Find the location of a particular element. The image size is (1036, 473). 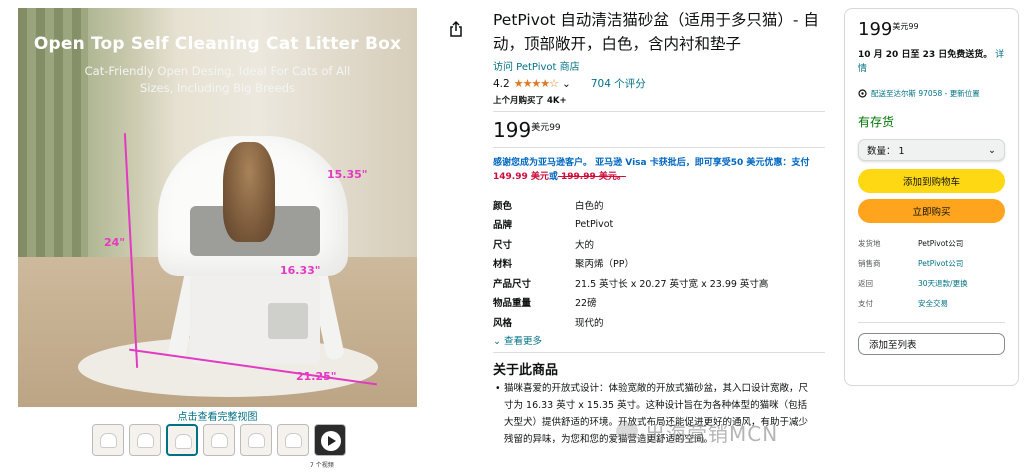

buybox-price-whole: 199 is located at coordinates (875, 29).